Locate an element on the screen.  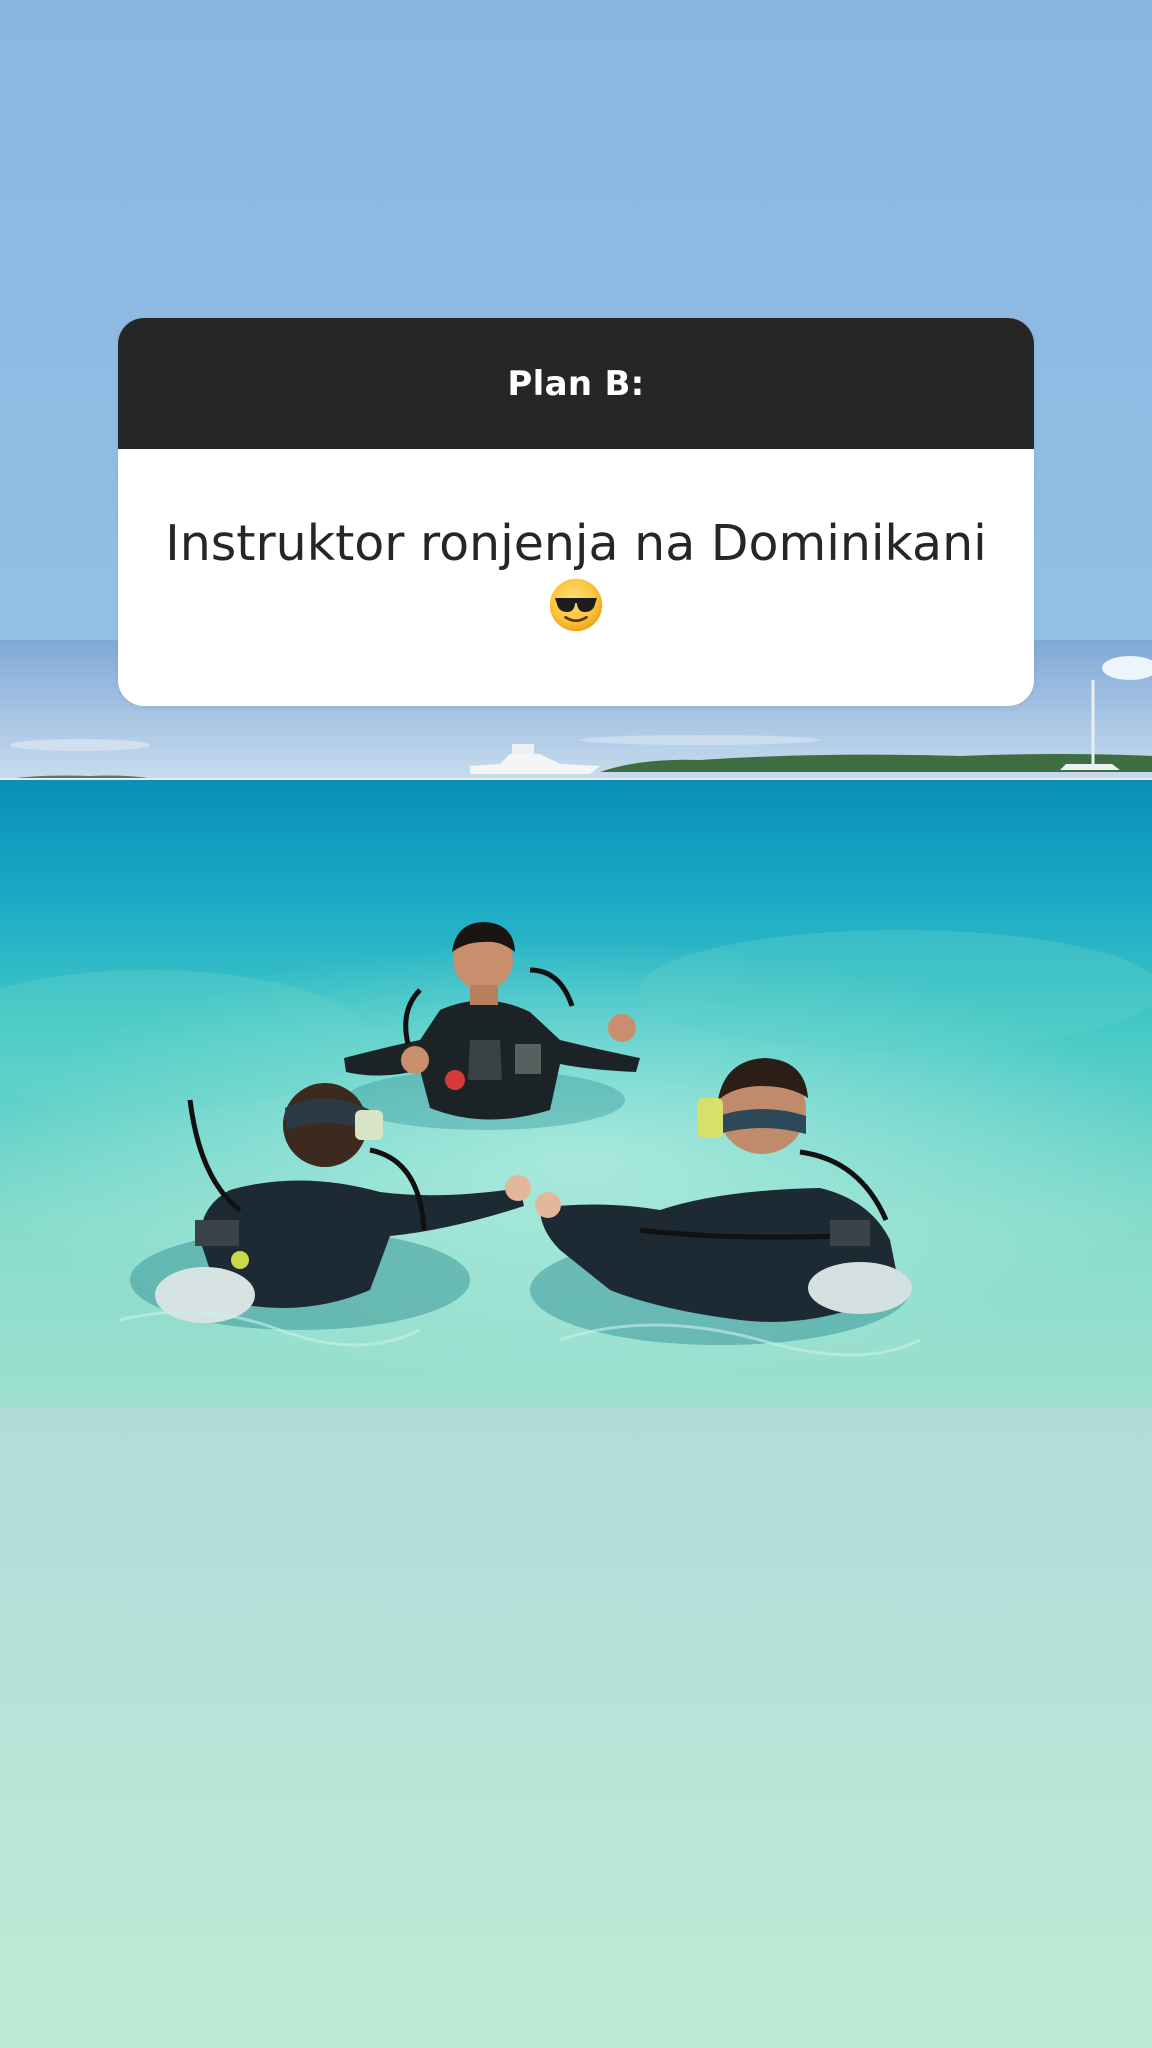
smiling-face-with-sunglasses-icon is located at coordinates (576, 604).